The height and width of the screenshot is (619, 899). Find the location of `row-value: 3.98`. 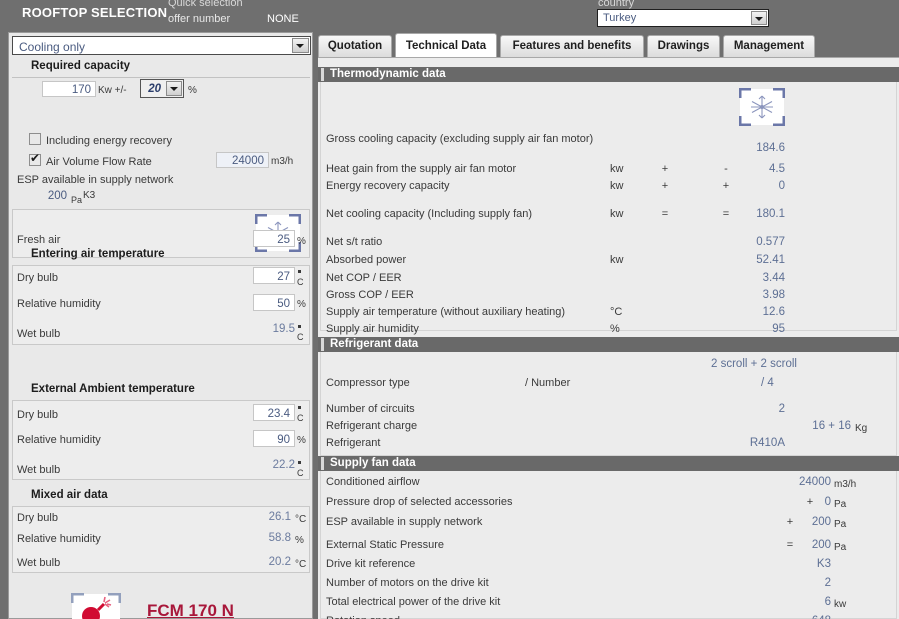

row-value: 3.98 is located at coordinates (773, 295).